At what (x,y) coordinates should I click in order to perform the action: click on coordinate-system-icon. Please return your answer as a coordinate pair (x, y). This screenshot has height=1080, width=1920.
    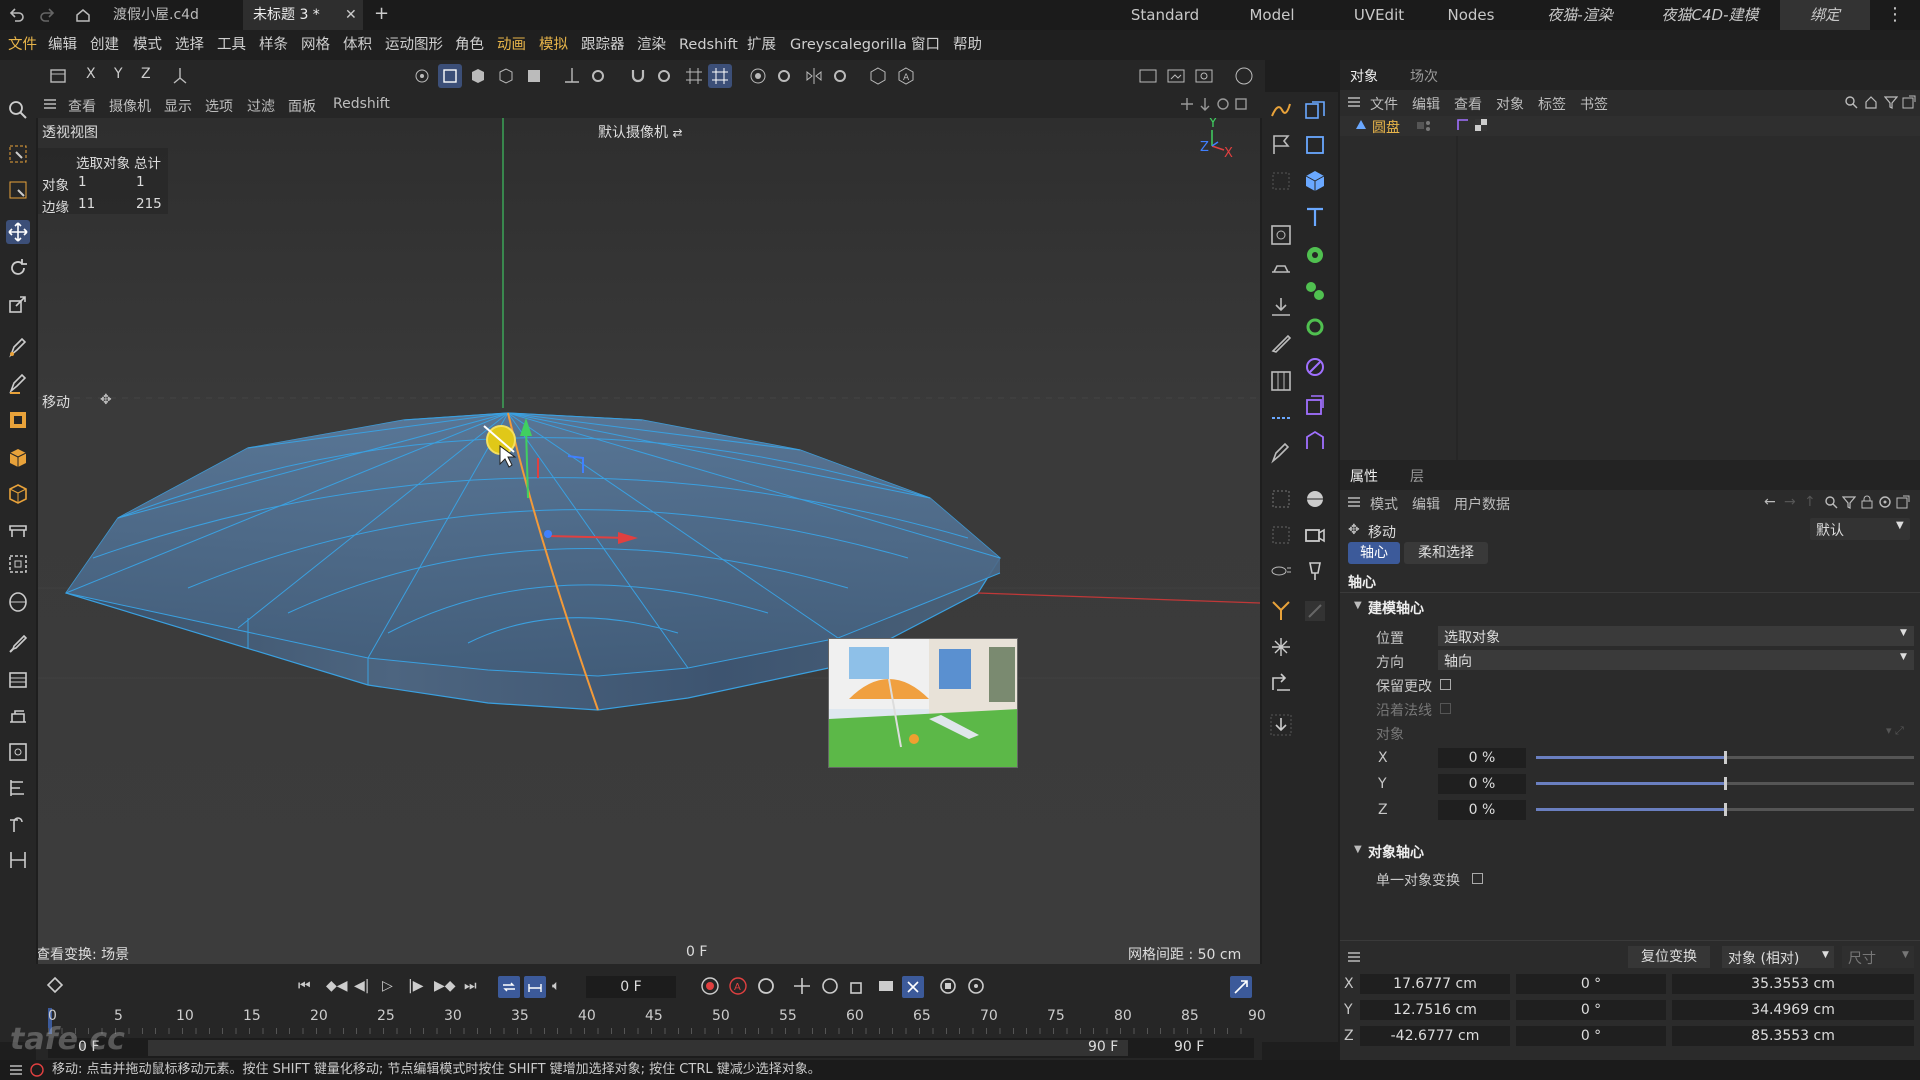
    Looking at the image, I should click on (180, 76).